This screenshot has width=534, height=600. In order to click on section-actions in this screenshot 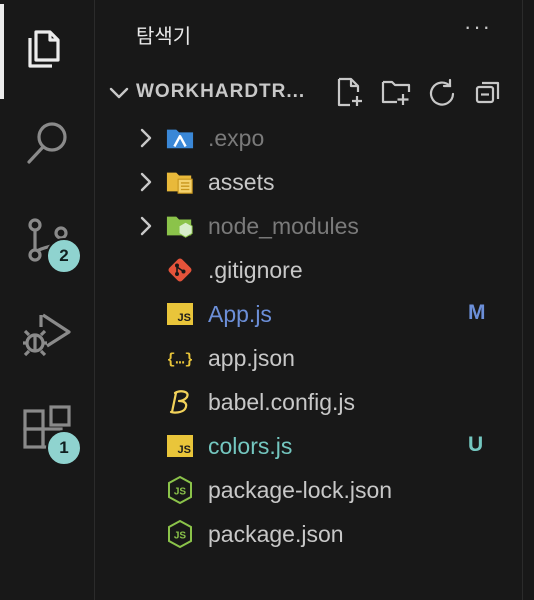, I will do `click(419, 92)`.